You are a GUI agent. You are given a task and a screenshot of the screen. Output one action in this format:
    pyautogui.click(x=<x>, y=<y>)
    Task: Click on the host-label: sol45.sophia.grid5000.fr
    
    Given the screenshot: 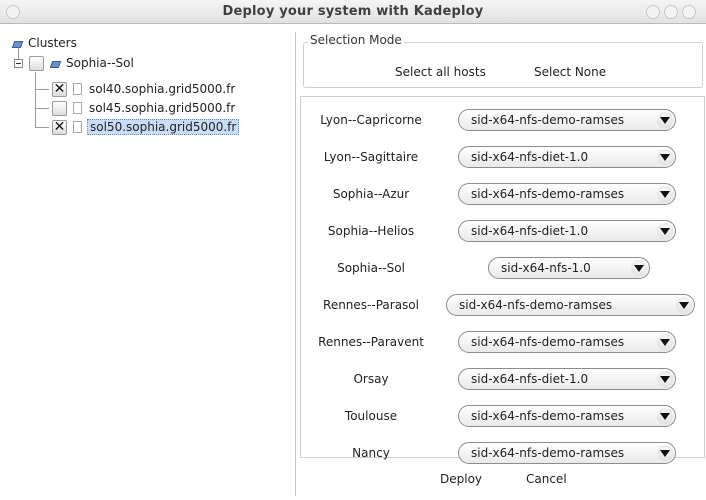 What is the action you would take?
    pyautogui.click(x=162, y=108)
    